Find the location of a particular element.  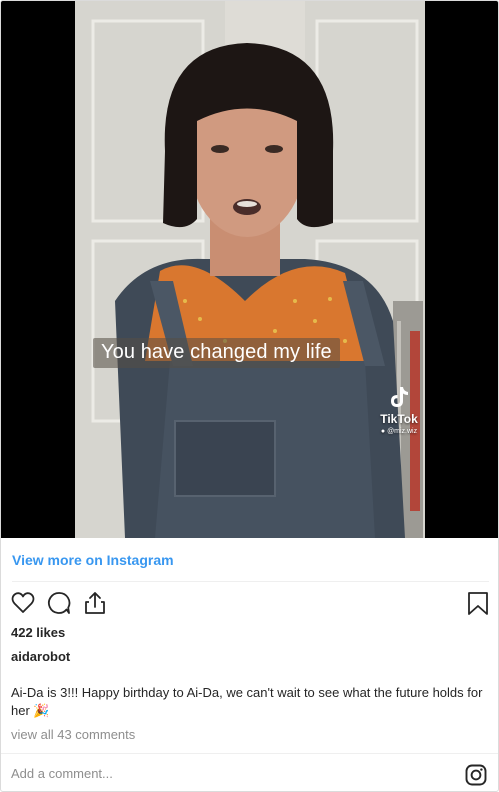

likes-count: 422 likes is located at coordinates (38, 632).